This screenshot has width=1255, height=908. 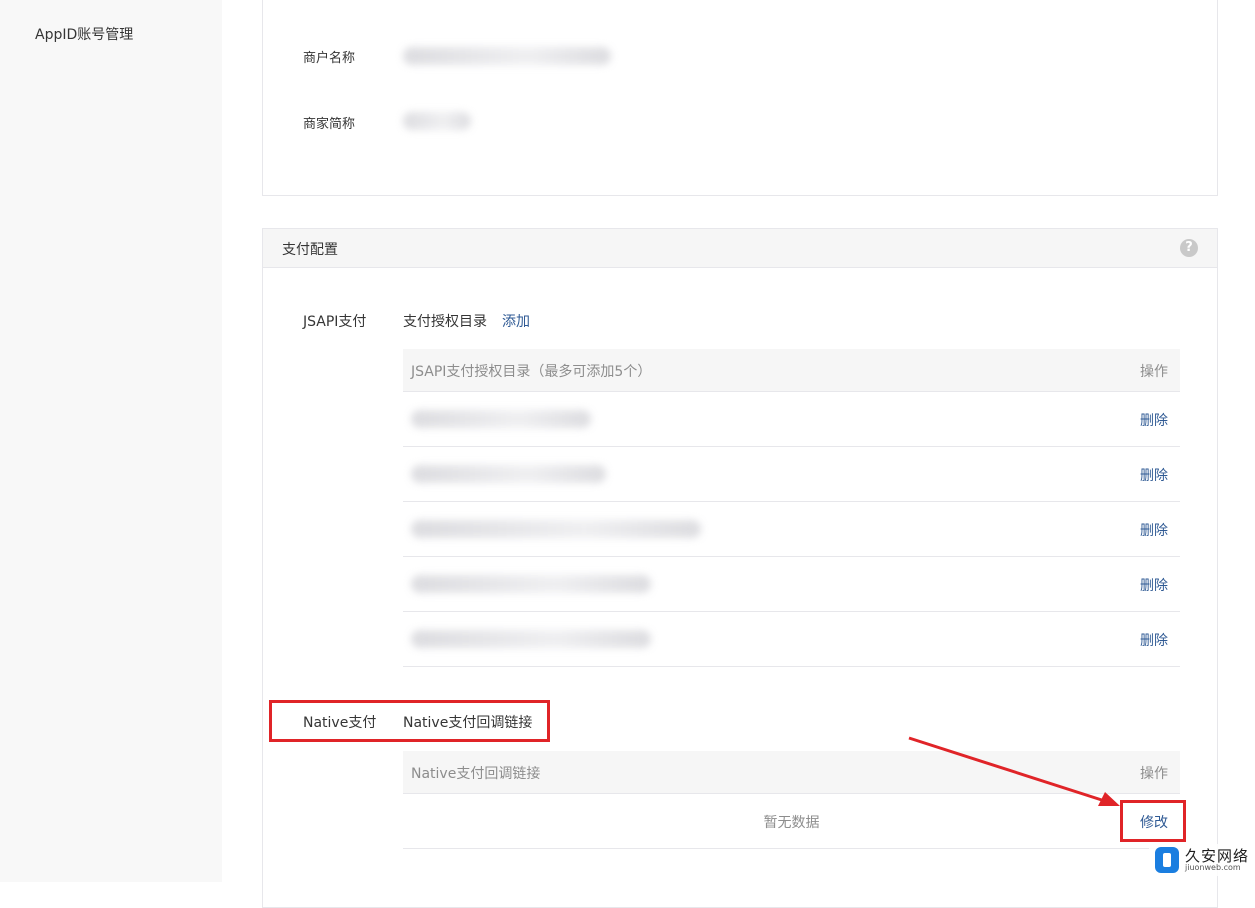 I want to click on col-header-link: Native支付回调链接, so click(x=476, y=774).